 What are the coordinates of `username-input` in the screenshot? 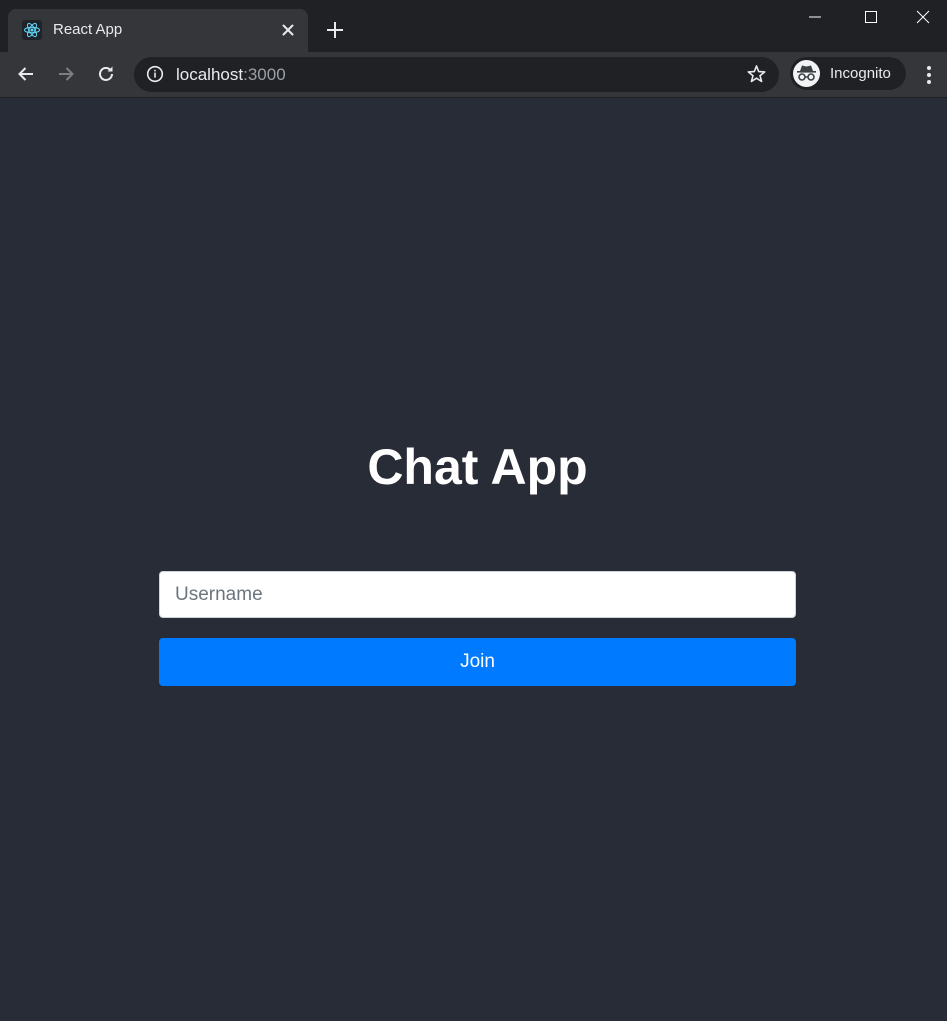 It's located at (477, 594).